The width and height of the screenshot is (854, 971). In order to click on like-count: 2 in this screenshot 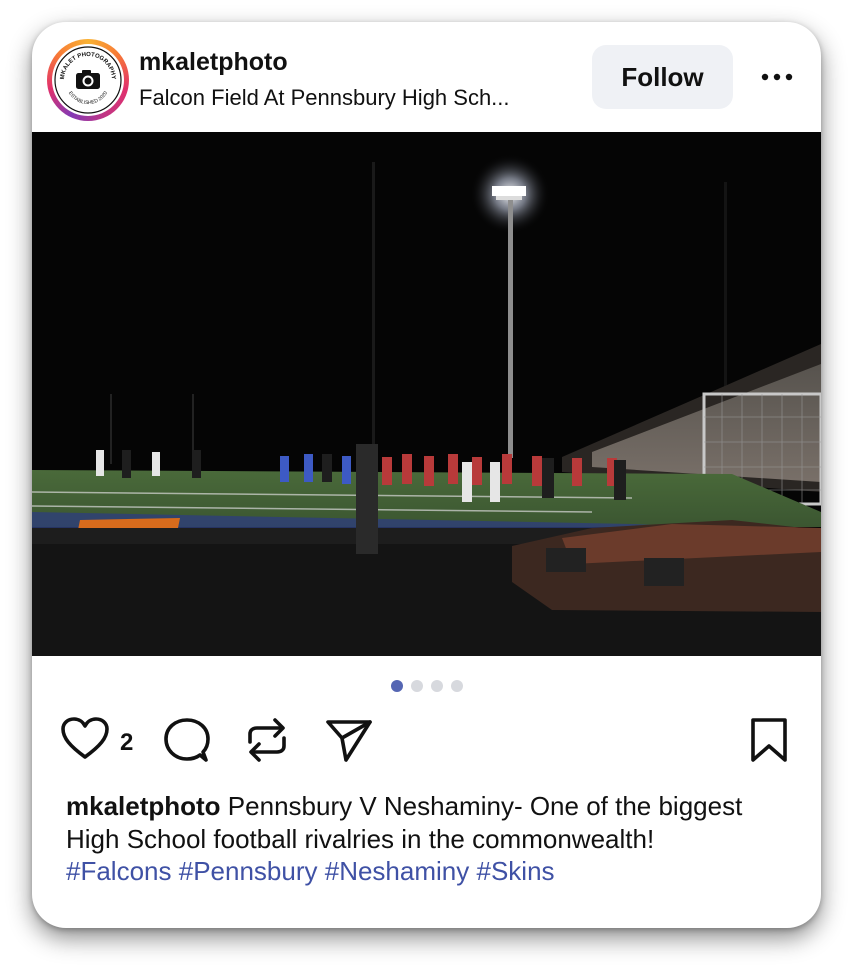, I will do `click(126, 743)`.